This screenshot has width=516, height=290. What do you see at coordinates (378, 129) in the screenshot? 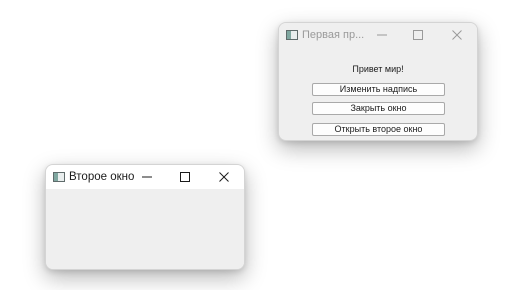
I see `open-second-window-button: Открыть второе окно` at bounding box center [378, 129].